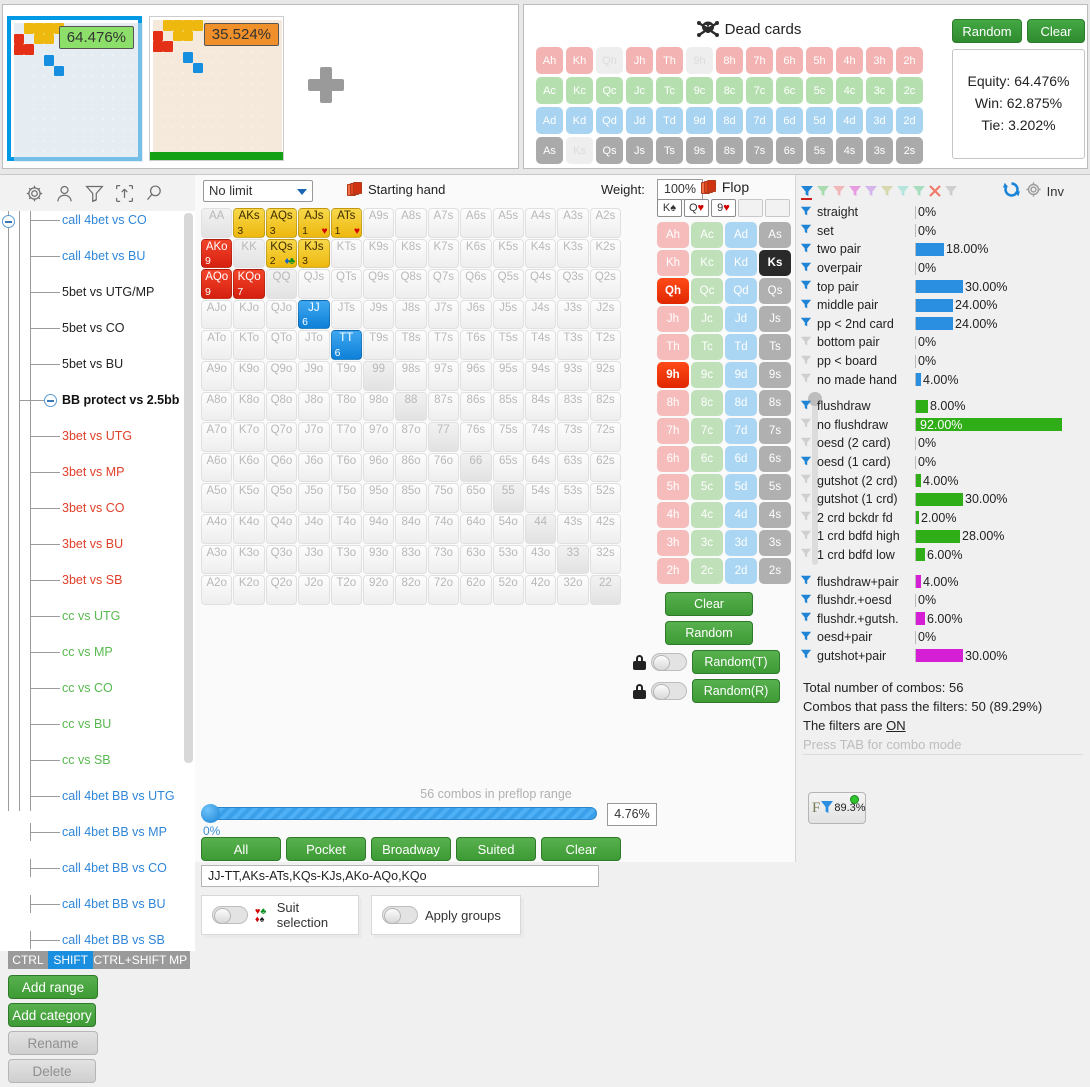  Describe the element at coordinates (97, 832) in the screenshot. I see `tree-item: call 4bet BB vs MP` at that location.